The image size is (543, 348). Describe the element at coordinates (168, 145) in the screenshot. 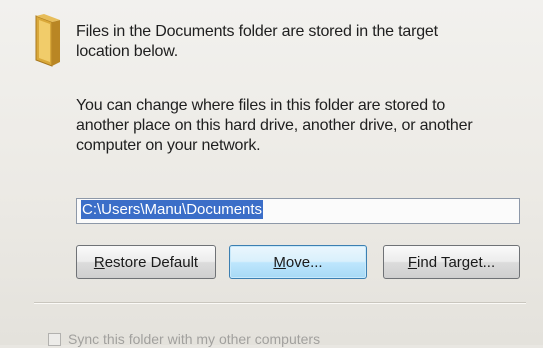

I see `description-line-3: computer on your network.` at that location.